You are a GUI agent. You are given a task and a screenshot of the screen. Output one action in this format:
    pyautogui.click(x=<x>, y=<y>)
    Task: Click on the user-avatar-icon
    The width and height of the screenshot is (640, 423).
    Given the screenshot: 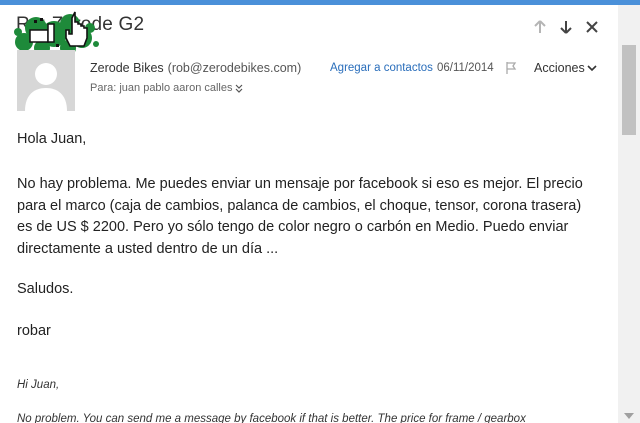 What is the action you would take?
    pyautogui.click(x=46, y=80)
    